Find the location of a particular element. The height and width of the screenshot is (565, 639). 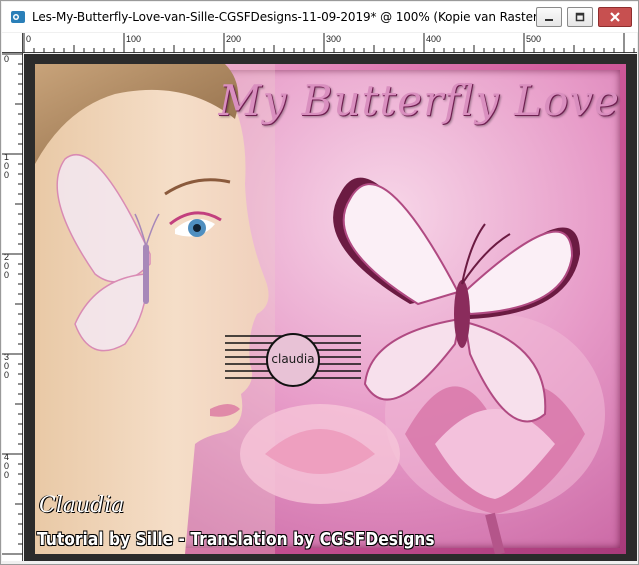

close-icon is located at coordinates (615, 17).